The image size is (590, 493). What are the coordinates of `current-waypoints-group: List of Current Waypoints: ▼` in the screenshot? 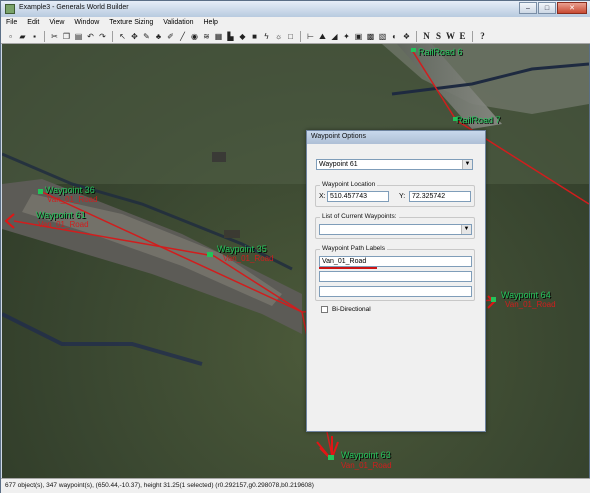 It's located at (395, 226).